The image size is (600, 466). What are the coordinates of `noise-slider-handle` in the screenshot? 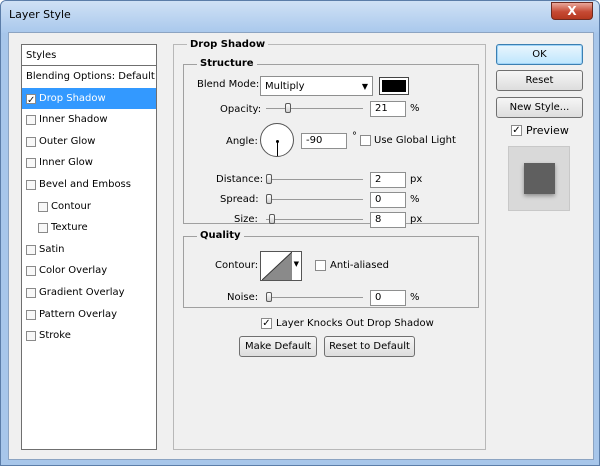 It's located at (269, 297).